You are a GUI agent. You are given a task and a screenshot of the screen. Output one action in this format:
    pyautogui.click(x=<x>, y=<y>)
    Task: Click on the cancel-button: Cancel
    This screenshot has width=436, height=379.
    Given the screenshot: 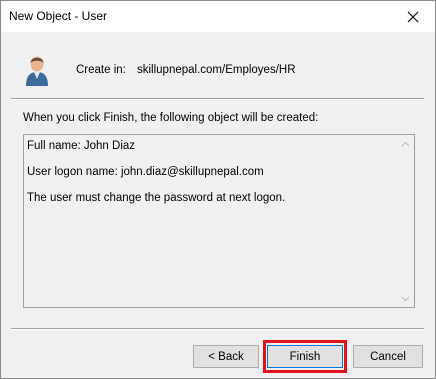 What is the action you would take?
    pyautogui.click(x=388, y=356)
    